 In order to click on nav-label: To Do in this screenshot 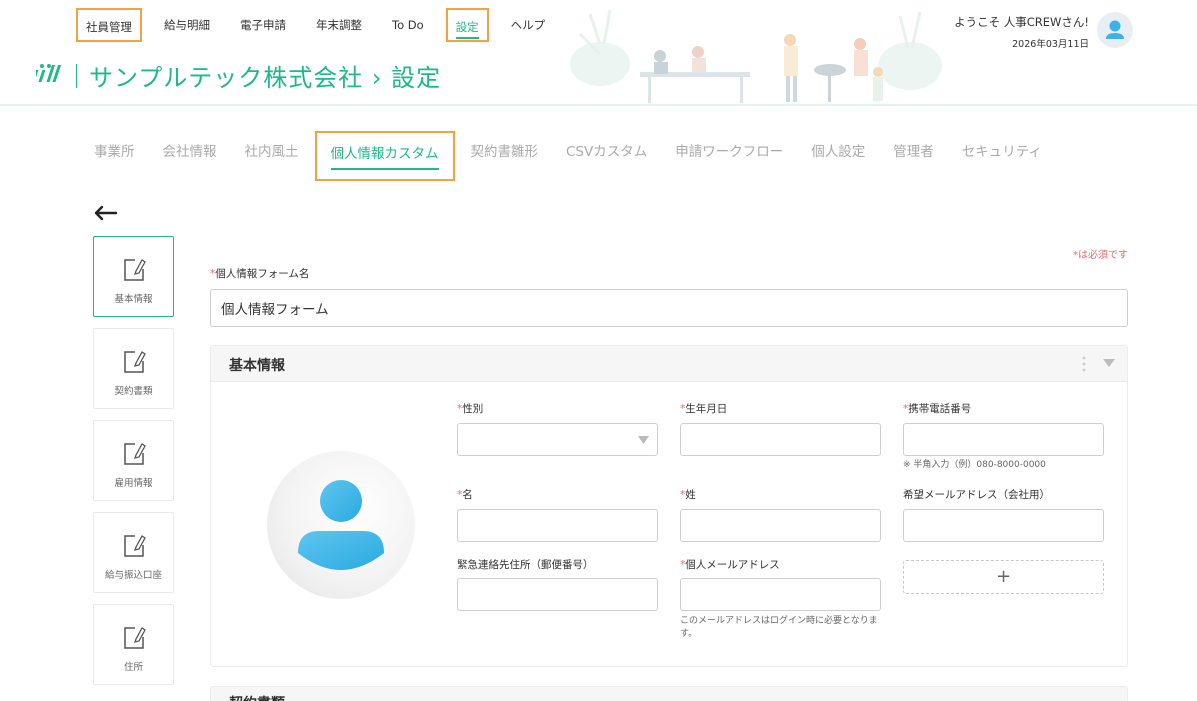, I will do `click(408, 25)`.